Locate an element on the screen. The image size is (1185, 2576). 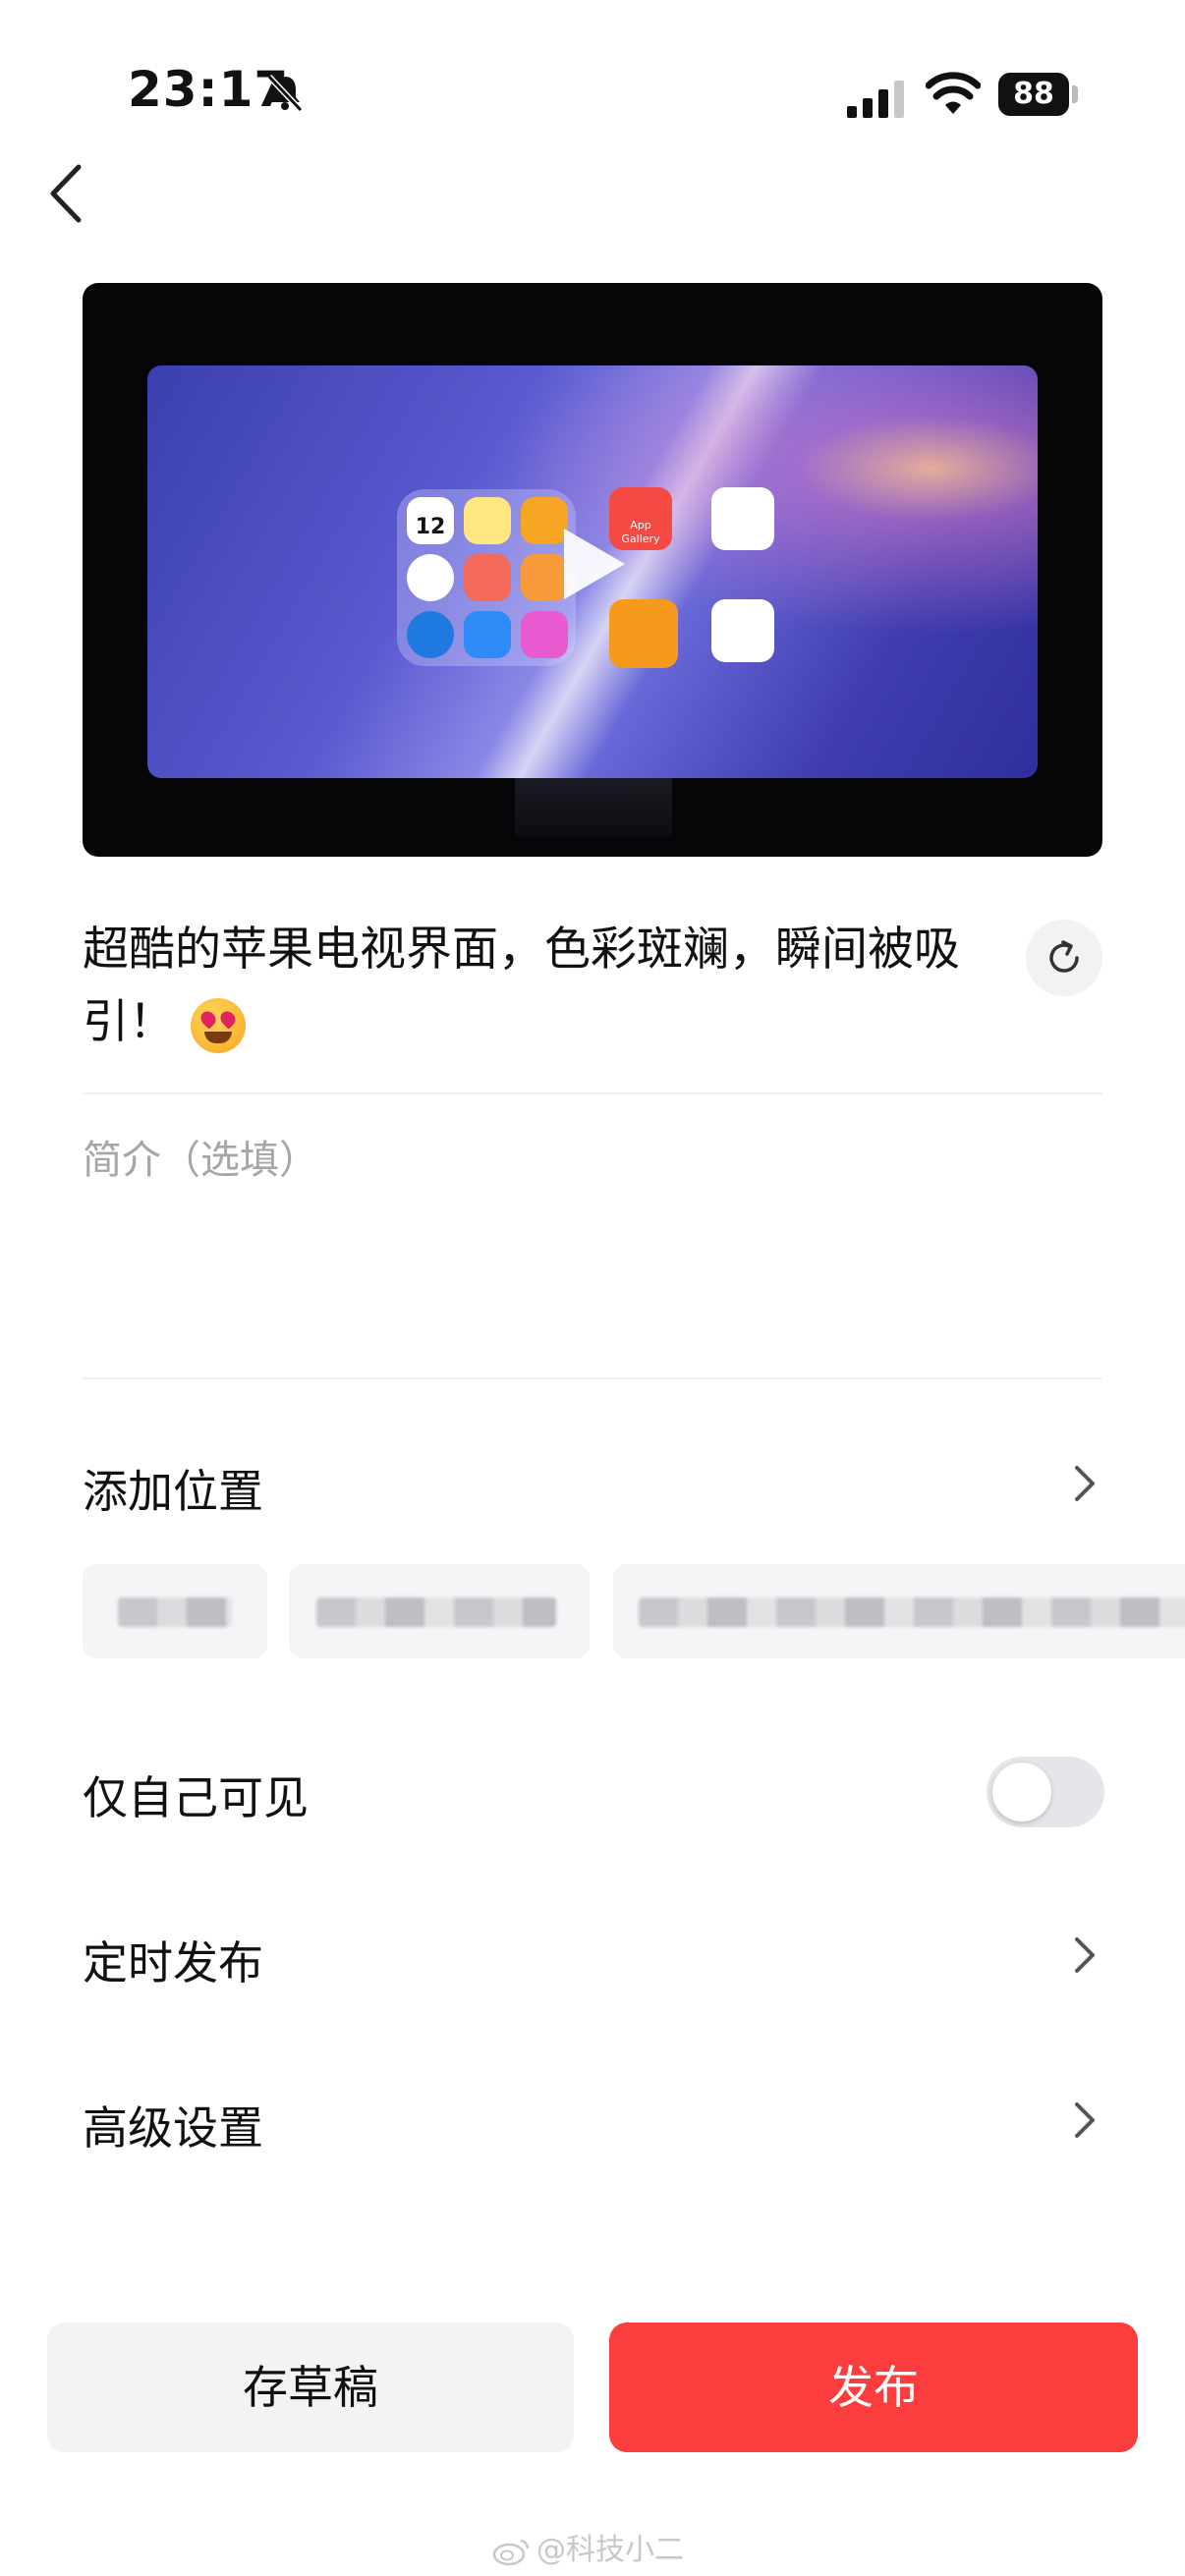
visible-only-me-toggle is located at coordinates (1045, 1792).